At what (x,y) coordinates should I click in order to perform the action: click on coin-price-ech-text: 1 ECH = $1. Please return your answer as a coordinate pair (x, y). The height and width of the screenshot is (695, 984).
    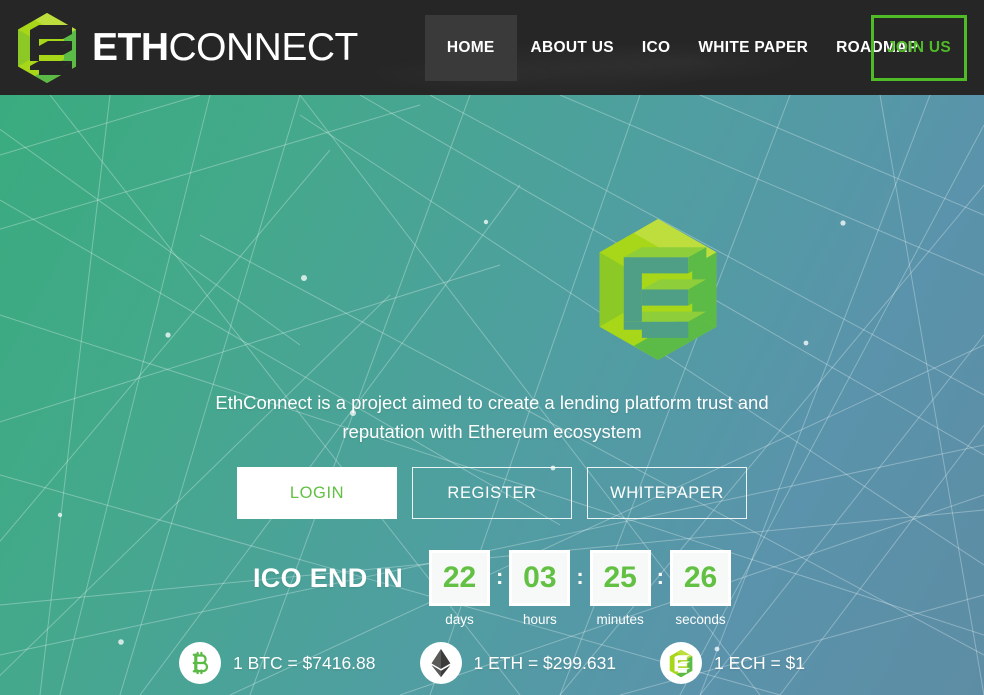
    Looking at the image, I should click on (759, 662).